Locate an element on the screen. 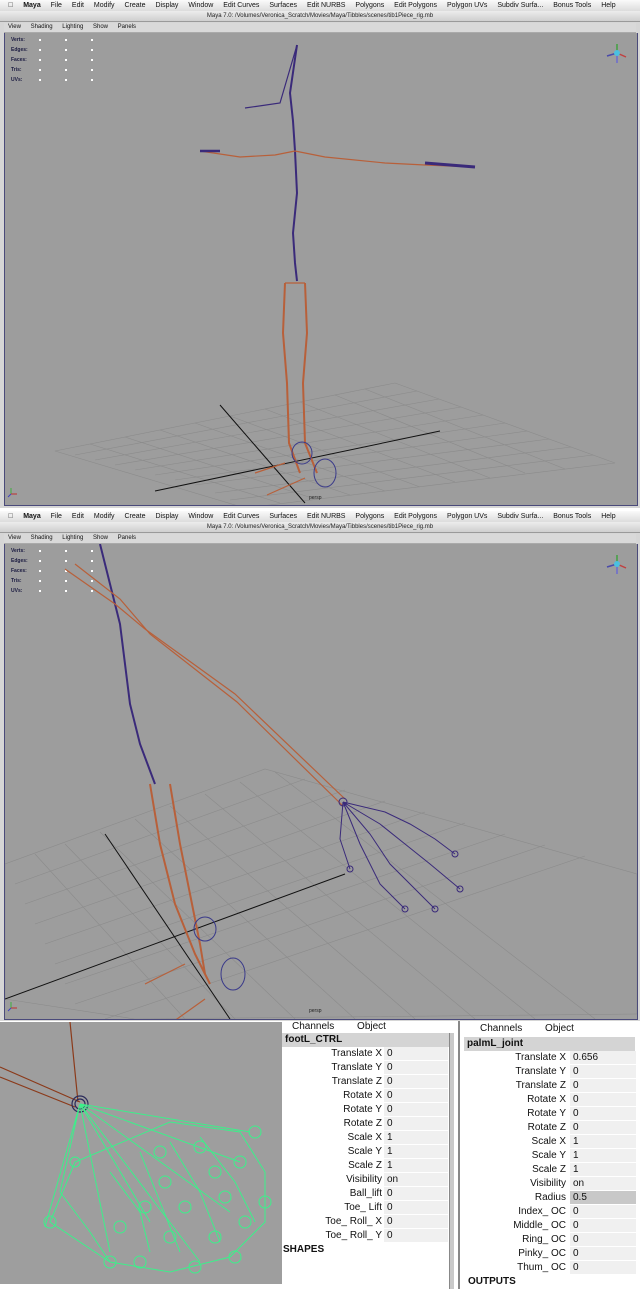 This screenshot has width=640, height=1289. channel-row: Pinky_ OC 0 is located at coordinates (550, 1254).